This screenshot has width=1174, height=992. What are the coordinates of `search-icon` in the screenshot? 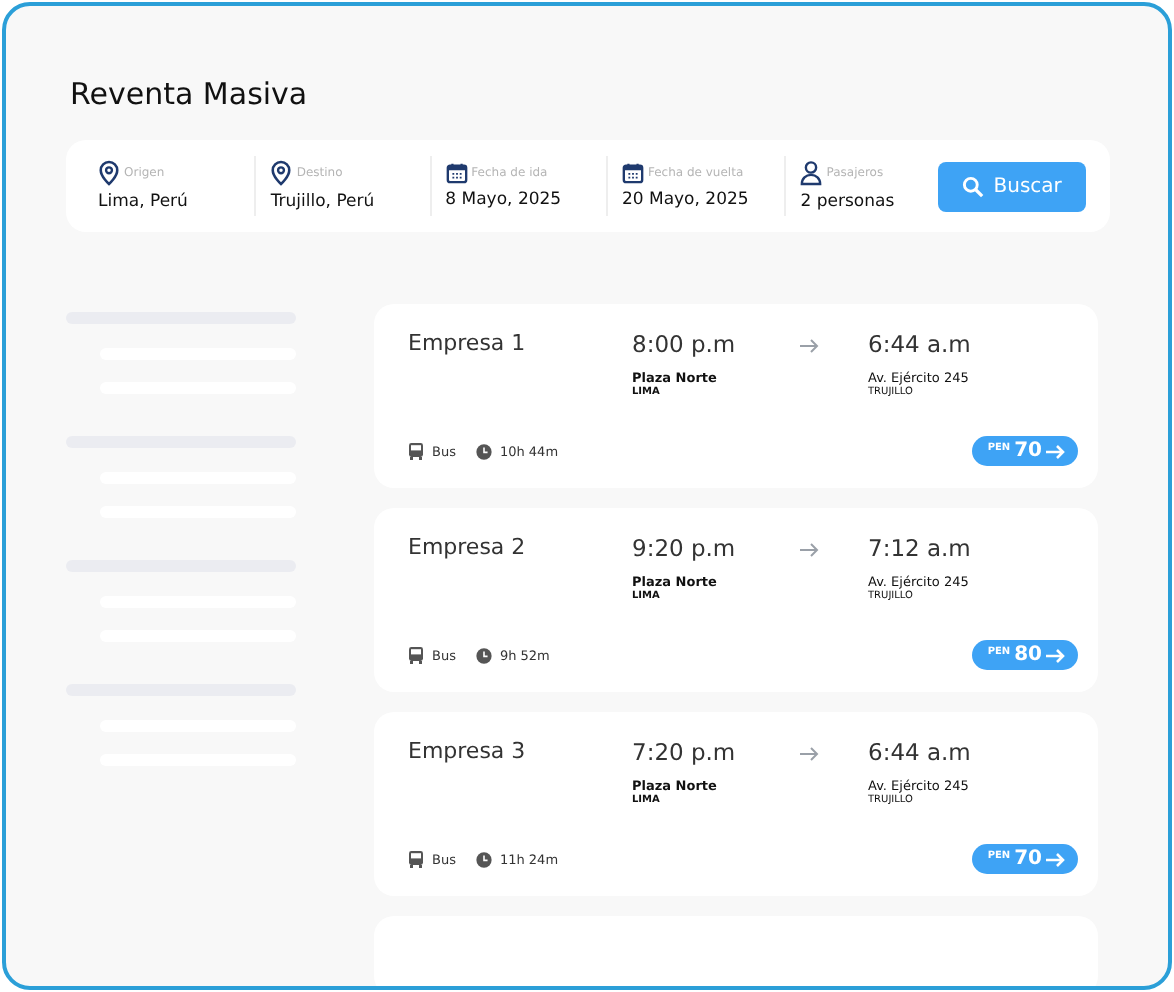 It's located at (972, 186).